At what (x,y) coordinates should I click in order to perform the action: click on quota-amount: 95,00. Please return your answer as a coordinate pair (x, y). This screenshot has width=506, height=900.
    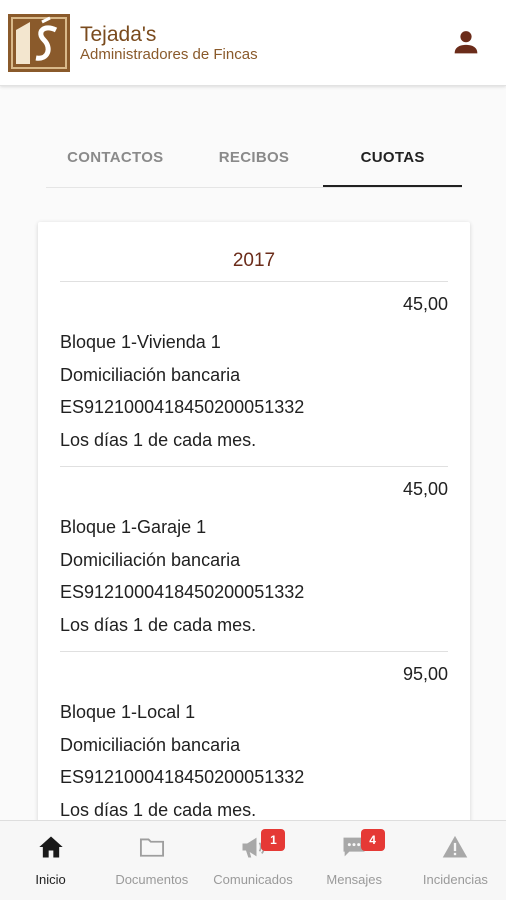
    Looking at the image, I should click on (425, 674).